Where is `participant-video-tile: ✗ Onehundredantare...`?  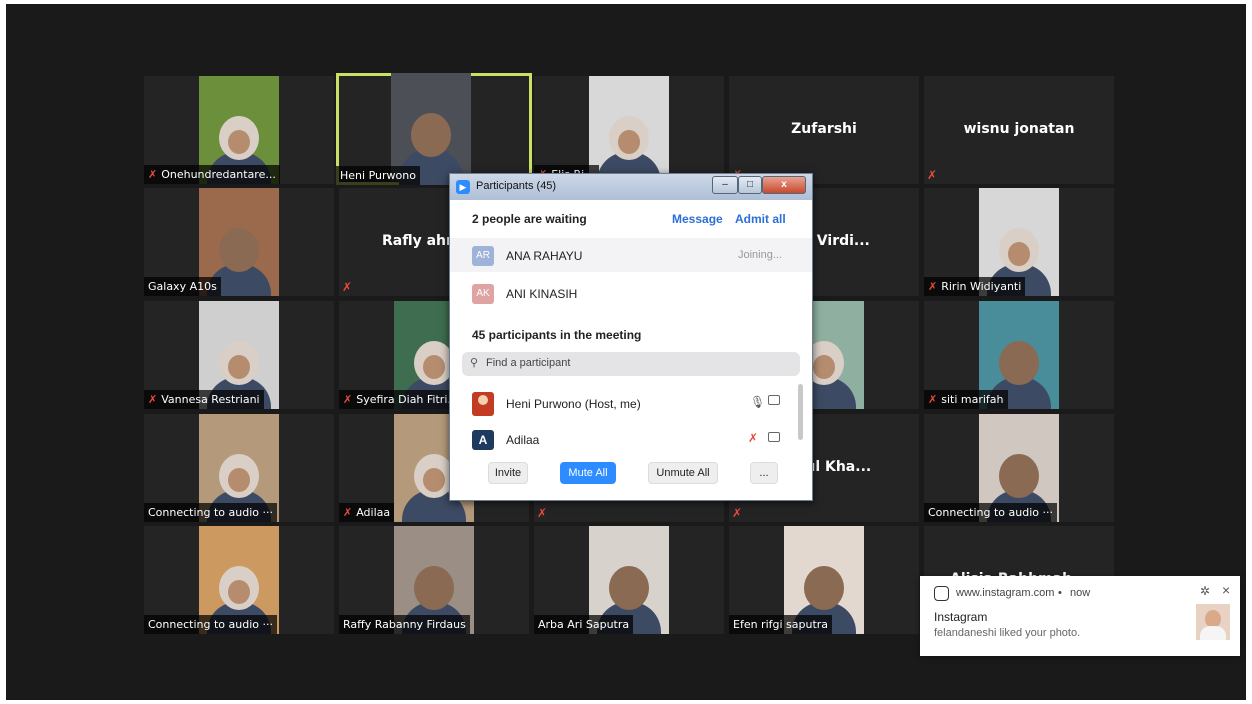 participant-video-tile: ✗ Onehundredantare... is located at coordinates (239, 130).